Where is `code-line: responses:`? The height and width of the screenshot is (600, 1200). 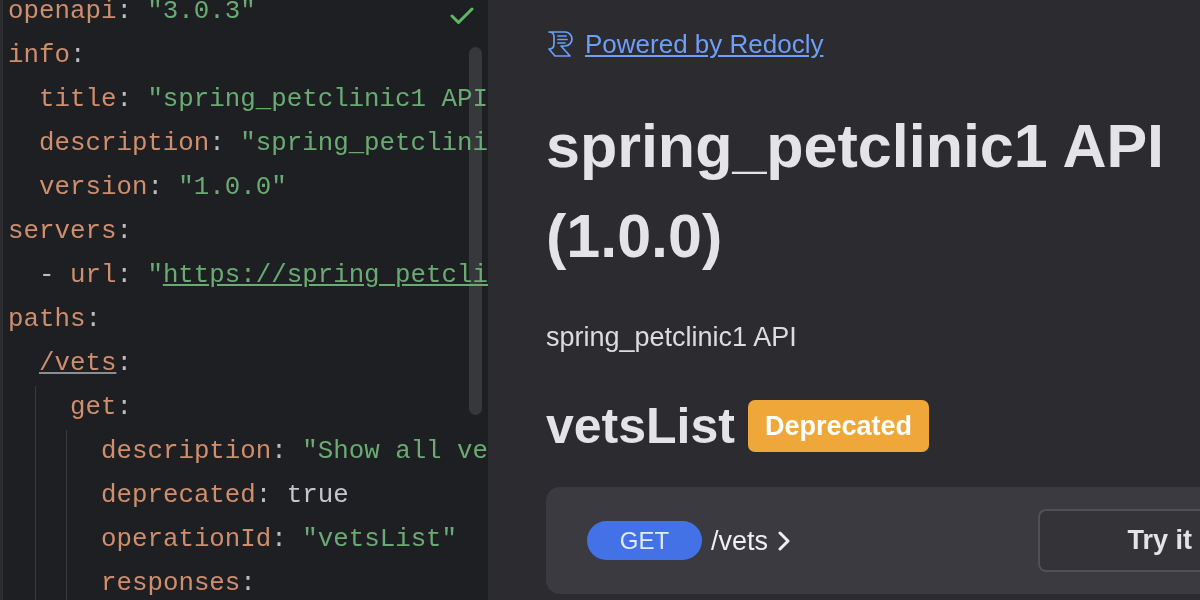 code-line: responses: is located at coordinates (178, 584).